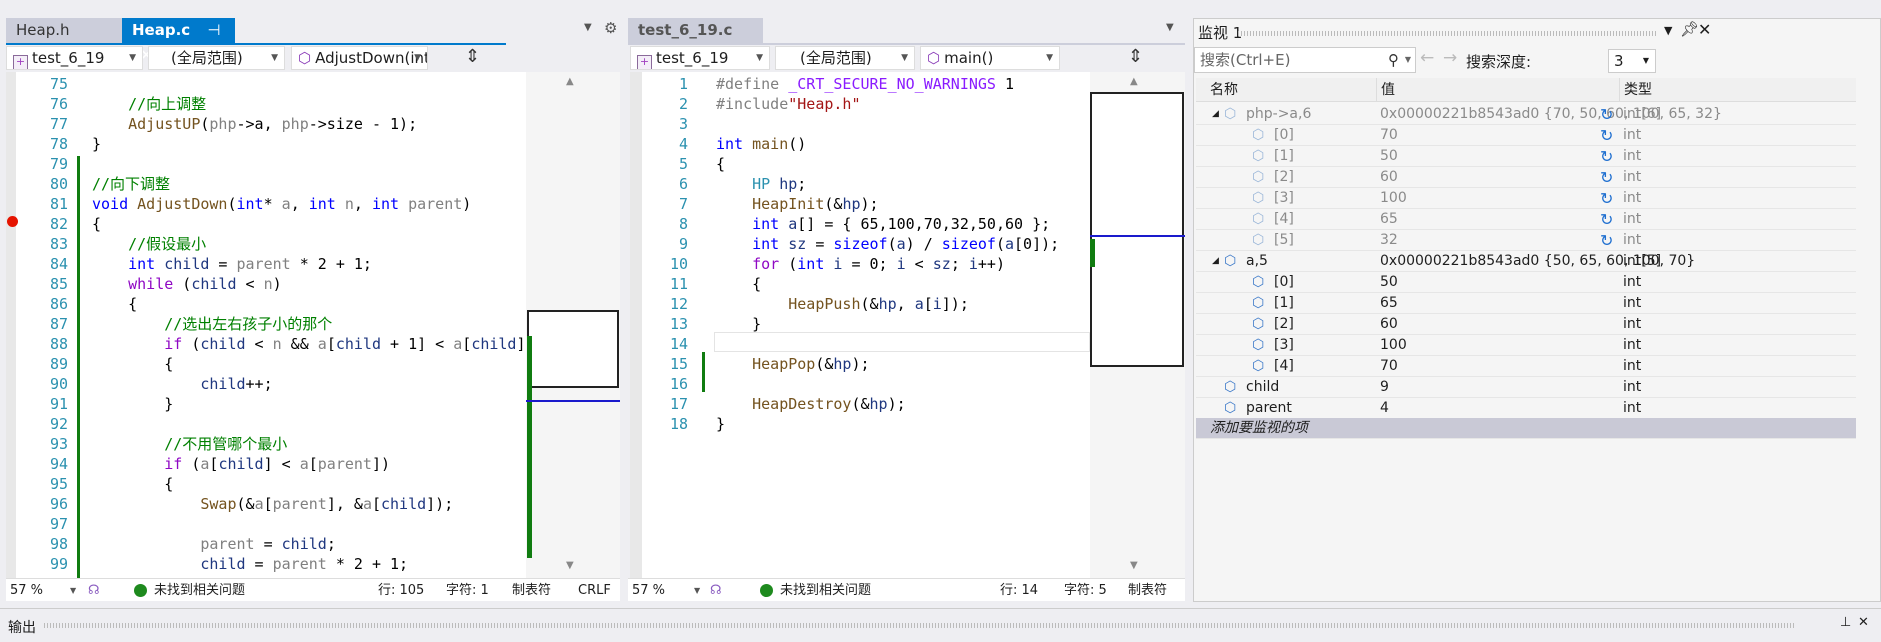 This screenshot has height=642, width=1881. I want to click on forward-arrow-icon: →, so click(1450, 58).